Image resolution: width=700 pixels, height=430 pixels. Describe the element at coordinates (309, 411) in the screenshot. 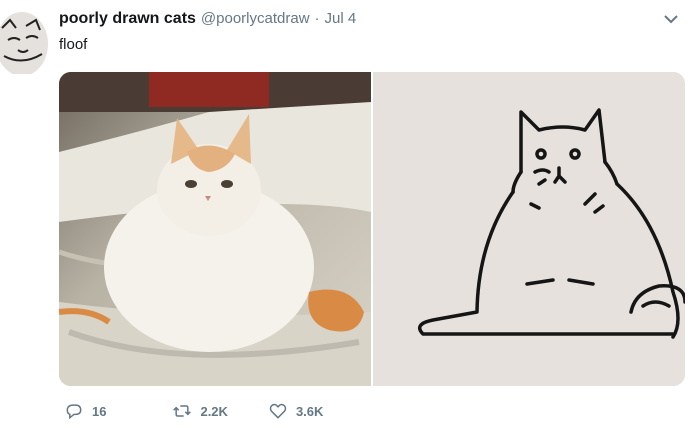

I see `like-count: 3.6K` at that location.